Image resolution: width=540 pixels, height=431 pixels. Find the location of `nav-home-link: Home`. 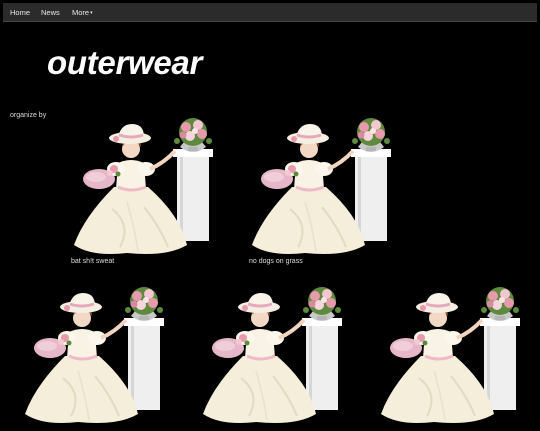

nav-home-link: Home is located at coordinates (20, 12).